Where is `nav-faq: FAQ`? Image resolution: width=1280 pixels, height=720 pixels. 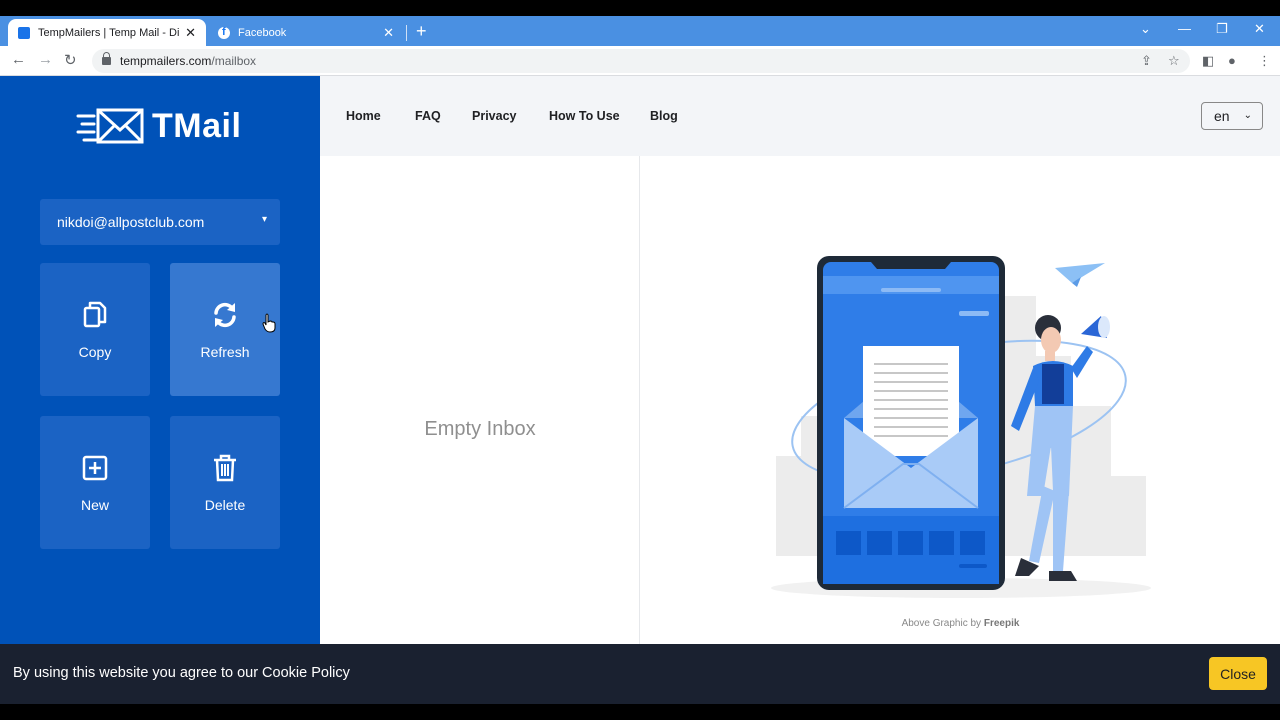
nav-faq: FAQ is located at coordinates (428, 116).